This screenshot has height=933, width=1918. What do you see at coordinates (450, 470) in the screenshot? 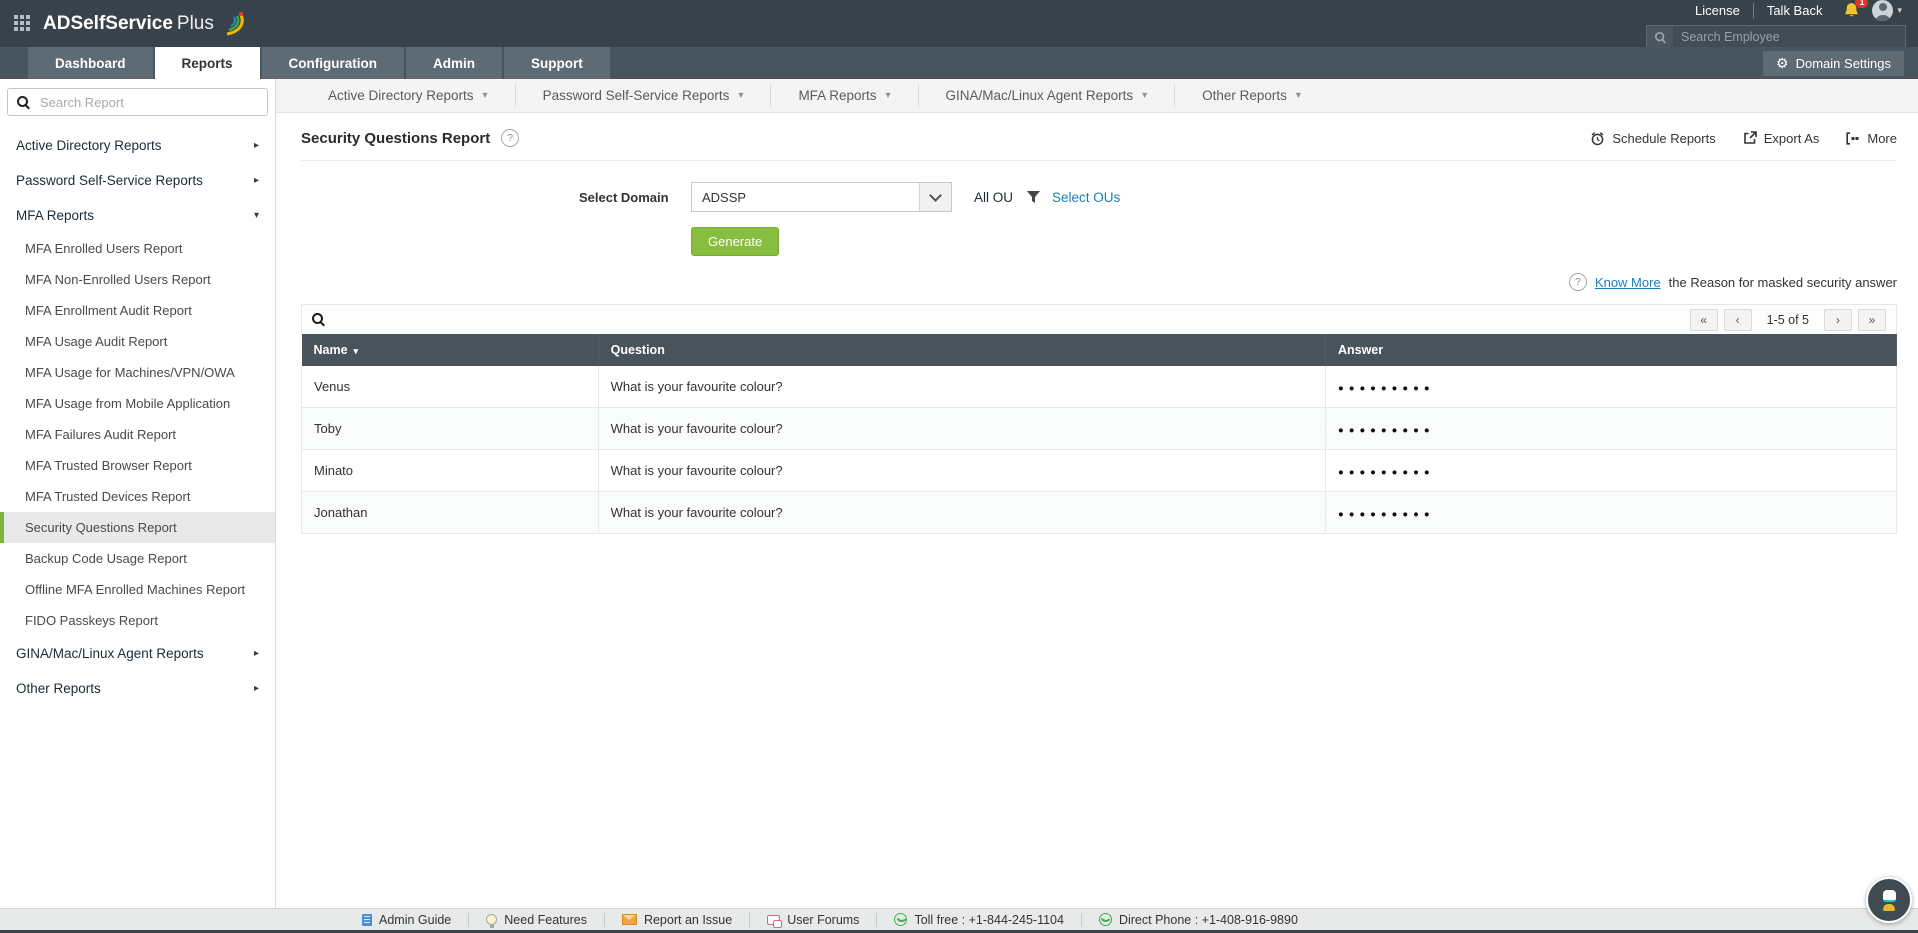
I see `cell-name: Minato` at bounding box center [450, 470].